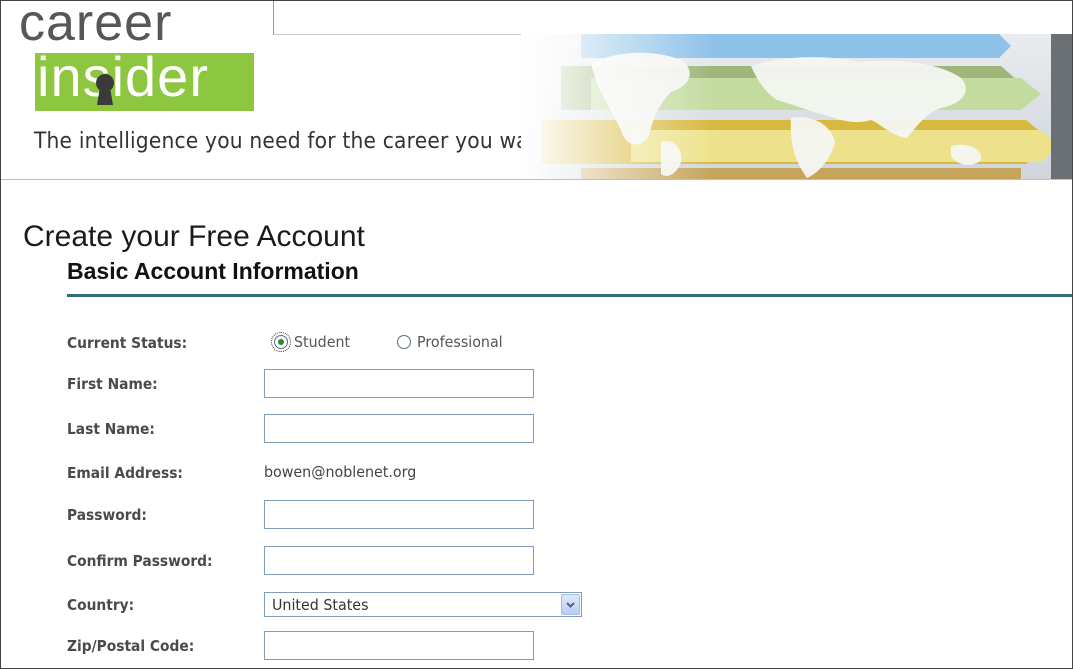 This screenshot has height=669, width=1073. Describe the element at coordinates (536, 343) in the screenshot. I see `form-row-status: Current Status: Student Professional` at that location.